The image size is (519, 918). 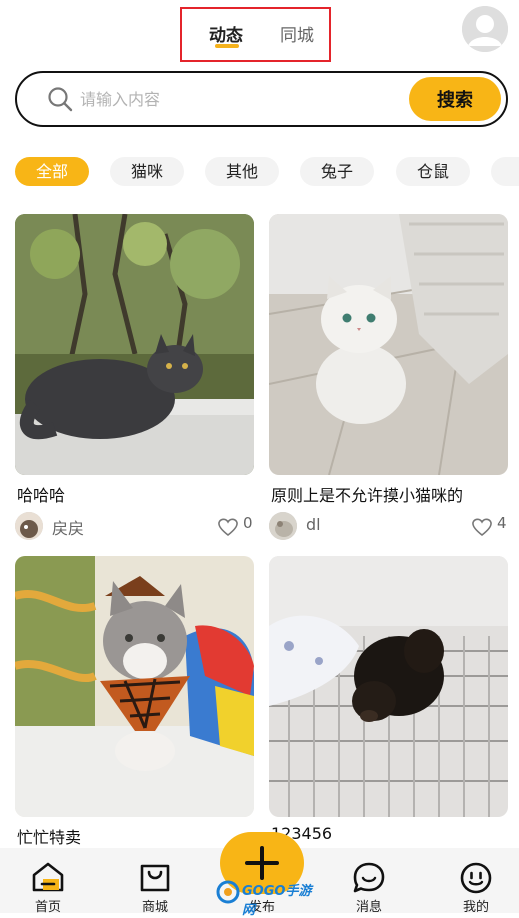 What do you see at coordinates (388, 526) in the screenshot?
I see `post-meta: dl 4` at bounding box center [388, 526].